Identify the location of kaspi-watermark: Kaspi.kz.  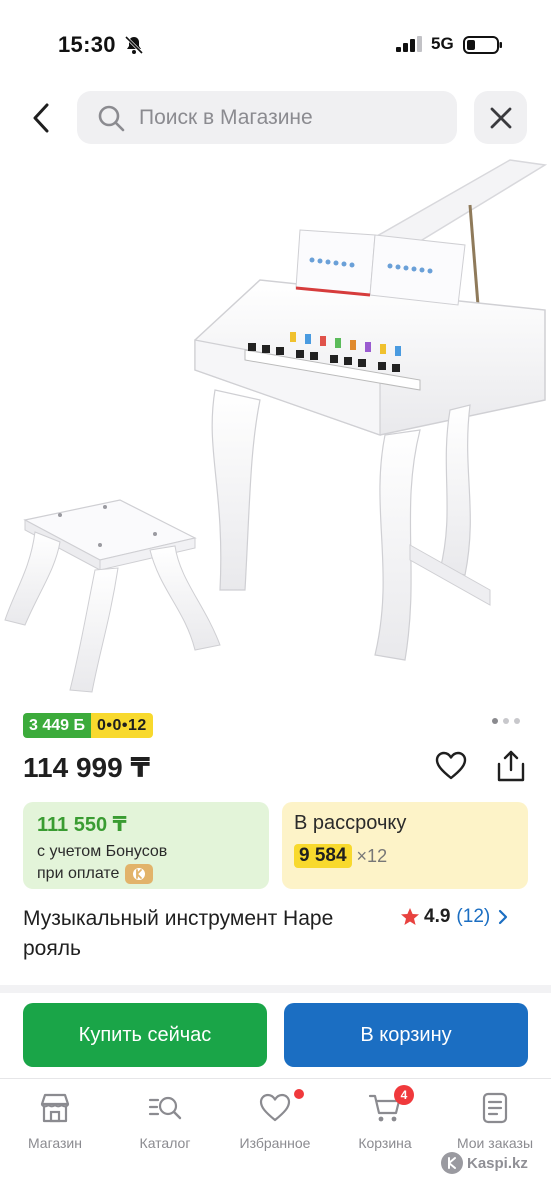
(484, 1163).